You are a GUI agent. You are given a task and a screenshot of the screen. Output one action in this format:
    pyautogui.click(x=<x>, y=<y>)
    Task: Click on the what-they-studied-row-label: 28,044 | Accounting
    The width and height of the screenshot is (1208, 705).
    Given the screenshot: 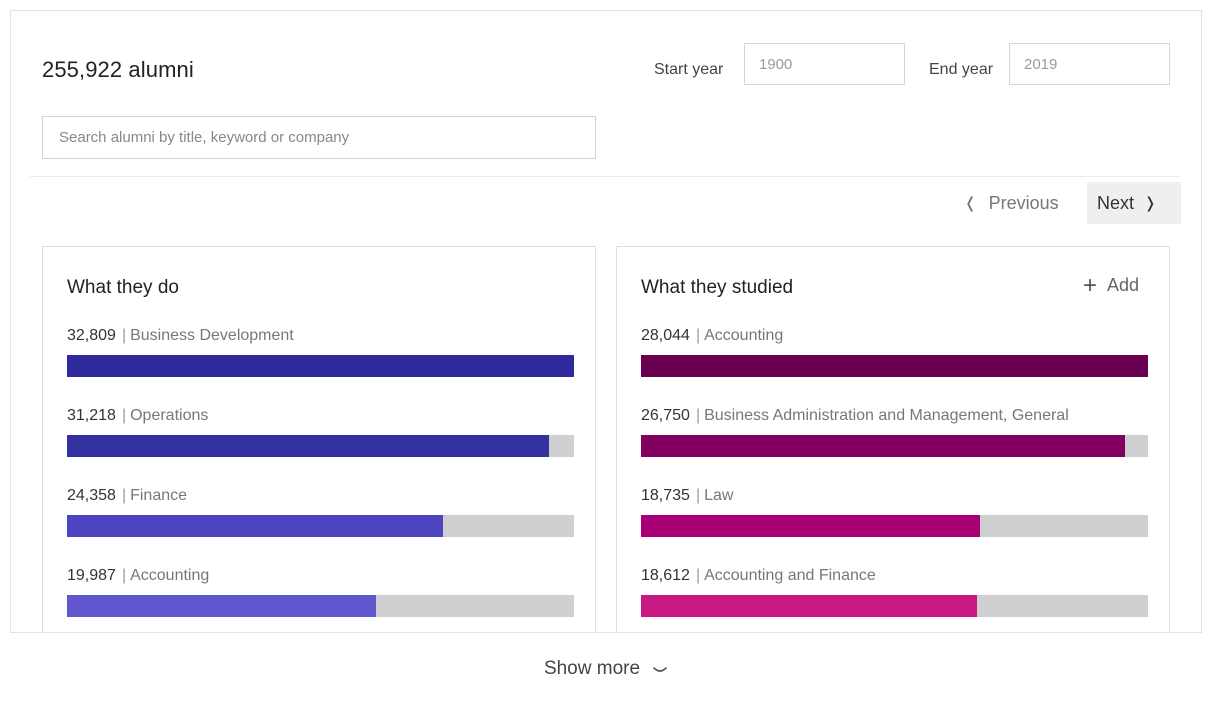 What is the action you would take?
    pyautogui.click(x=894, y=338)
    